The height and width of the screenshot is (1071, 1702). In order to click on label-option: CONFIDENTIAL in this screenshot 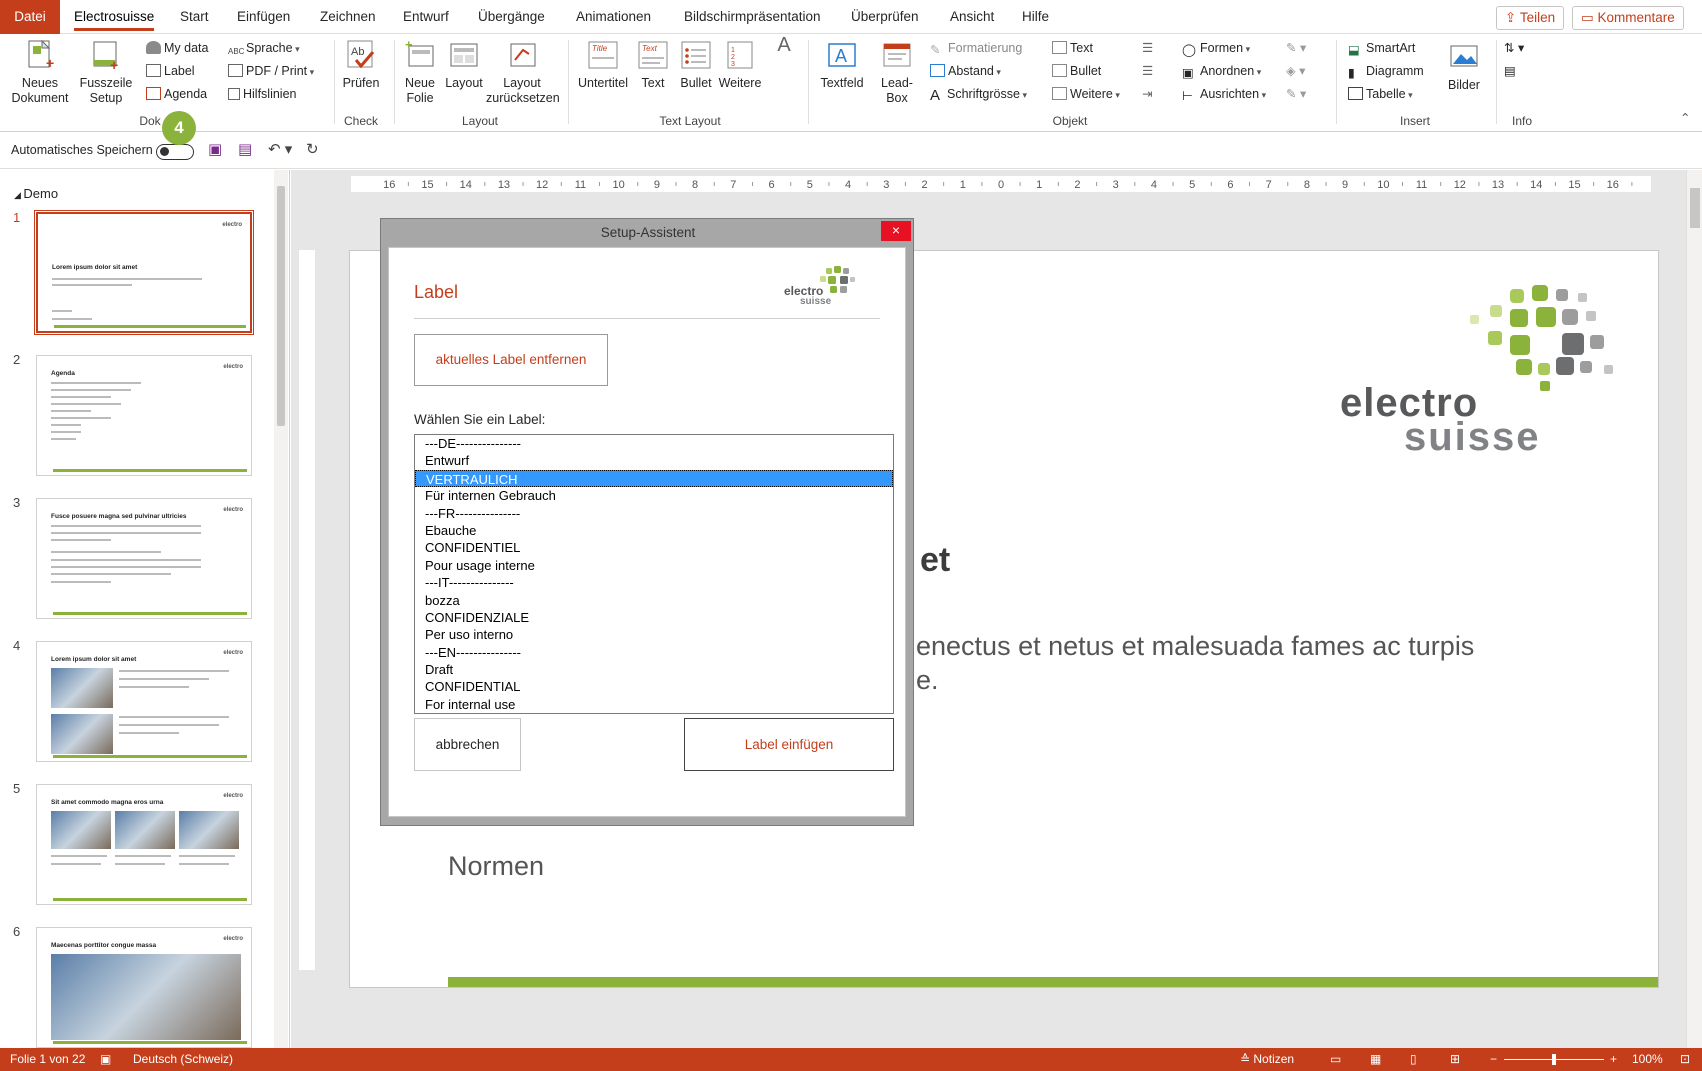, I will do `click(654, 686)`.